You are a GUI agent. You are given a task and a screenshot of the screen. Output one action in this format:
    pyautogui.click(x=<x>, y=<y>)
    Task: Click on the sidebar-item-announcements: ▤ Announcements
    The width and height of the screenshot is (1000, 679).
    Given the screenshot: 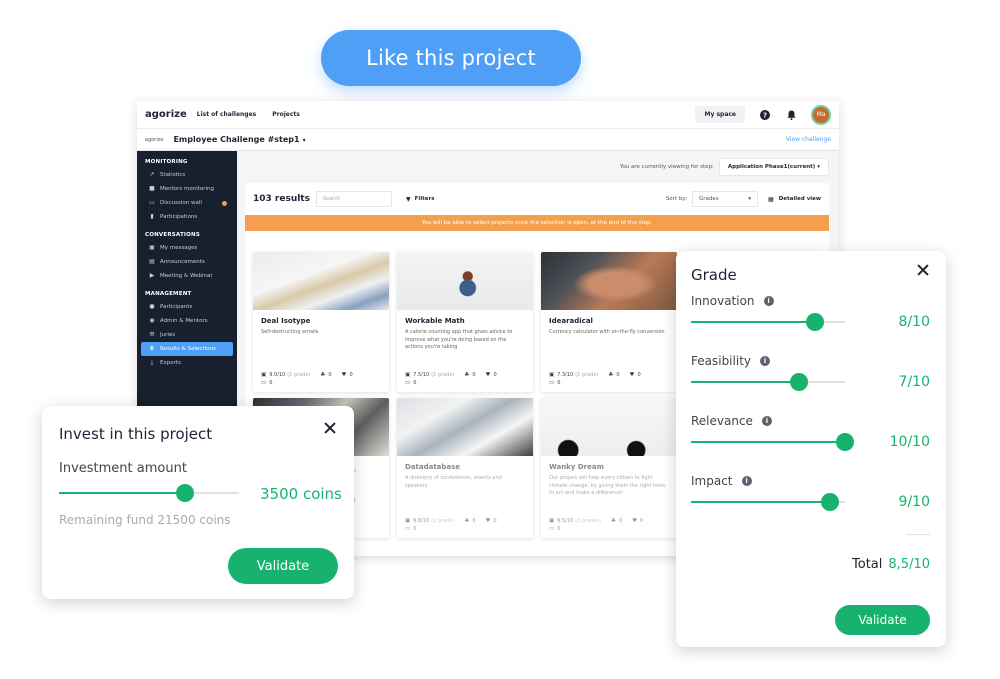 What is the action you would take?
    pyautogui.click(x=187, y=262)
    